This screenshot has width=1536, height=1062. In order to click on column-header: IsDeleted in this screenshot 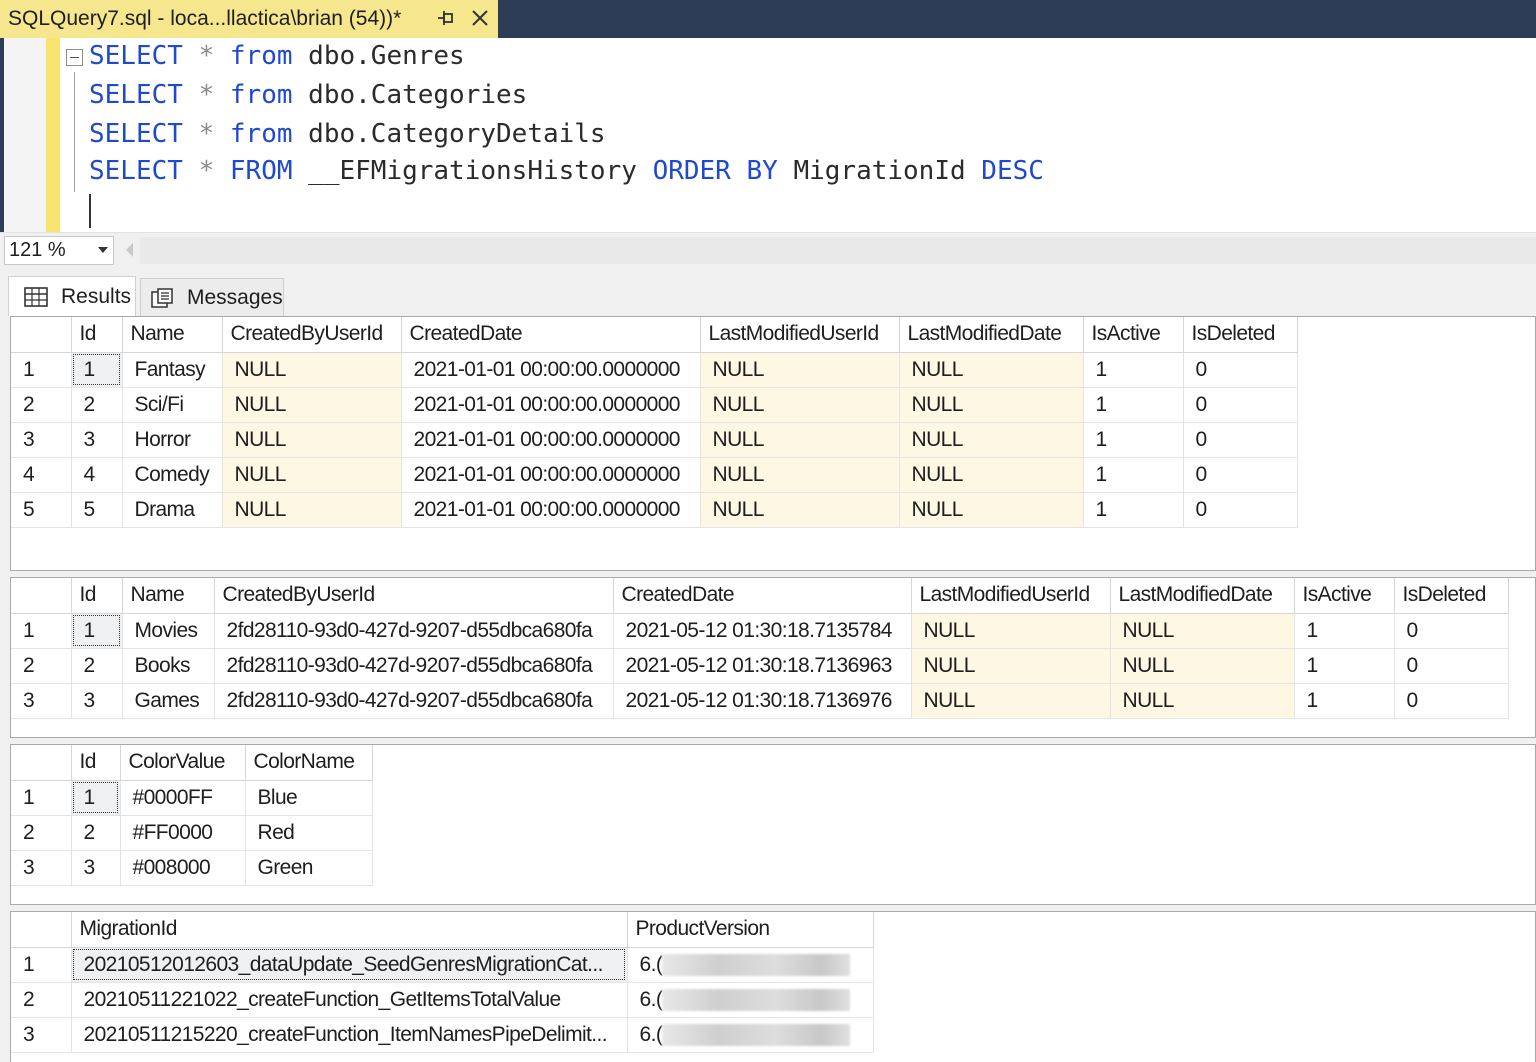, I will do `click(1451, 596)`.